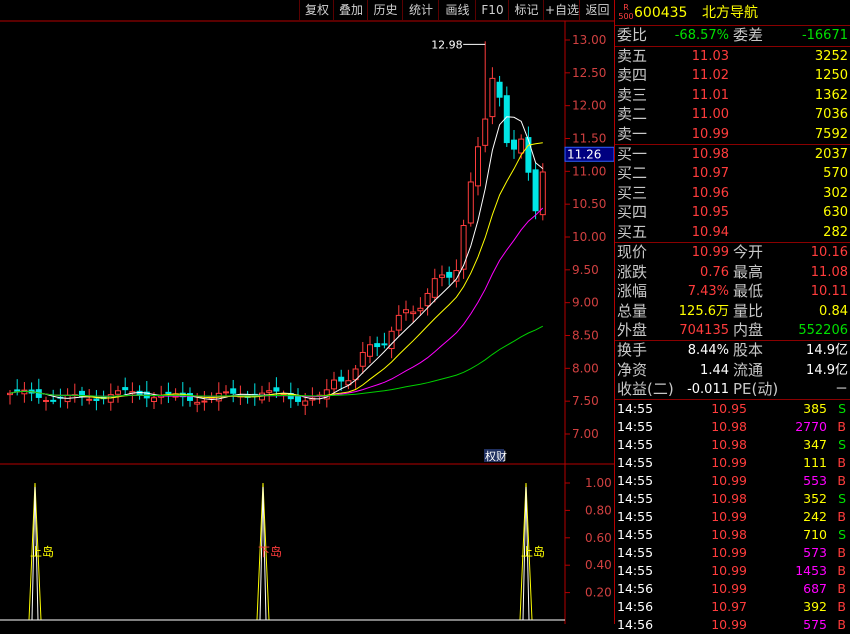  I want to click on stats-label: PE(动), so click(756, 389).